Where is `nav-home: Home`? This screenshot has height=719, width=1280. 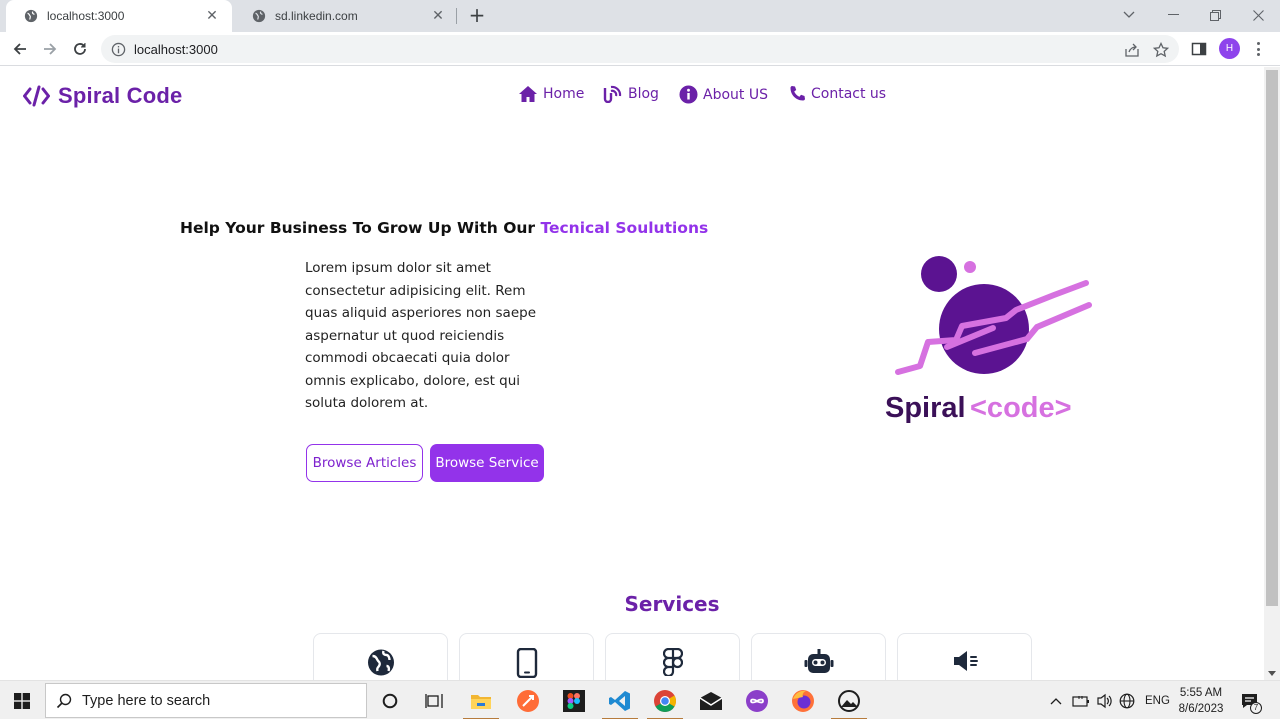
nav-home: Home is located at coordinates (551, 94).